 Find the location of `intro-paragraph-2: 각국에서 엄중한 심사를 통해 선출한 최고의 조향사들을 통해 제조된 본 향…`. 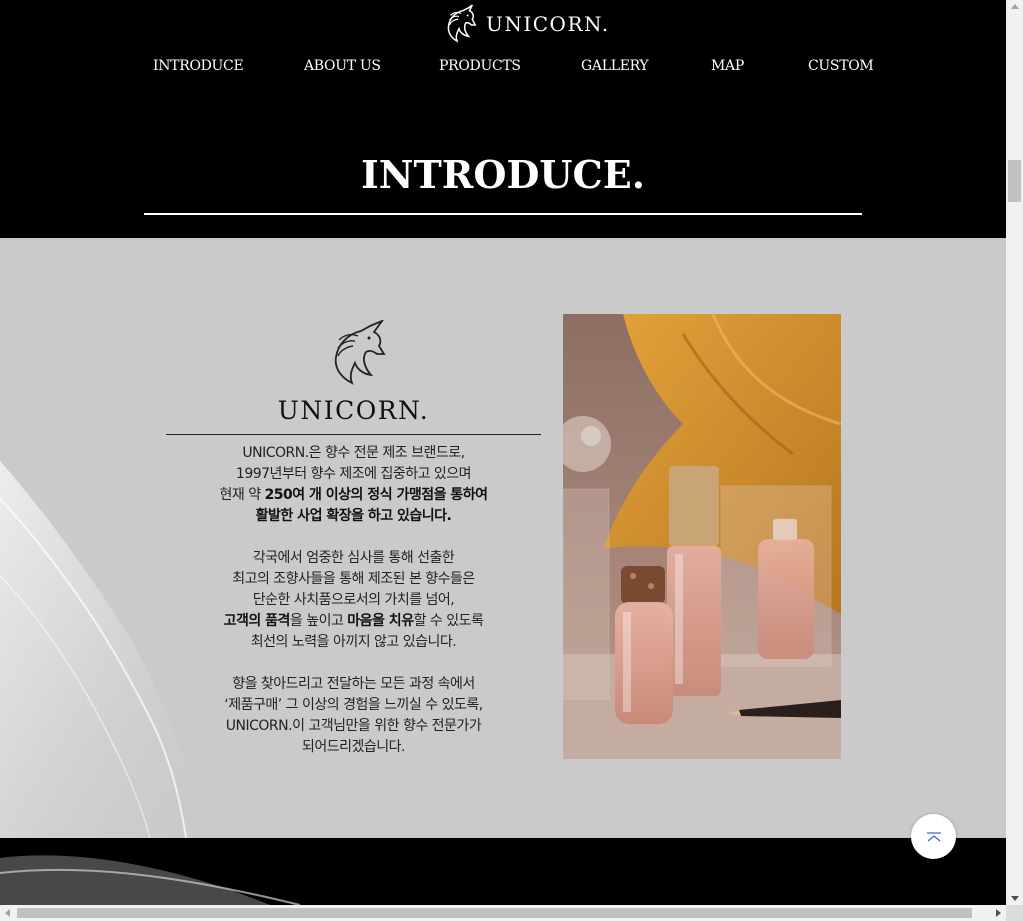

intro-paragraph-2: 각국에서 엄중한 심사를 통해 선출한 최고의 조향사들을 통해 제조된 본 향… is located at coordinates (353, 600).